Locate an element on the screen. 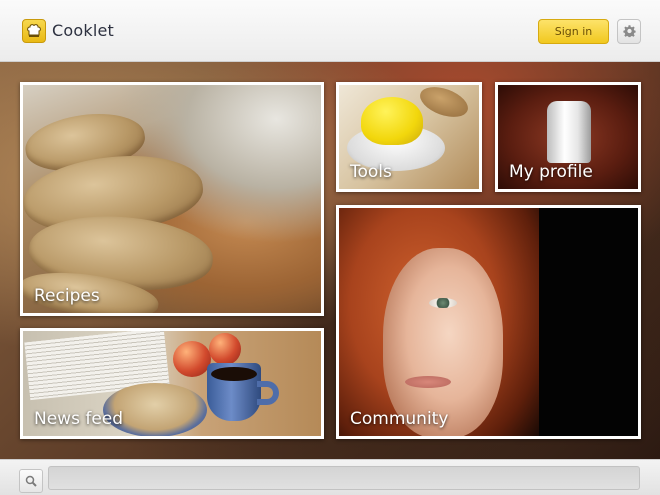 Image resolution: width=660 pixels, height=495 pixels. kitchen-timer-dial is located at coordinates (392, 121).